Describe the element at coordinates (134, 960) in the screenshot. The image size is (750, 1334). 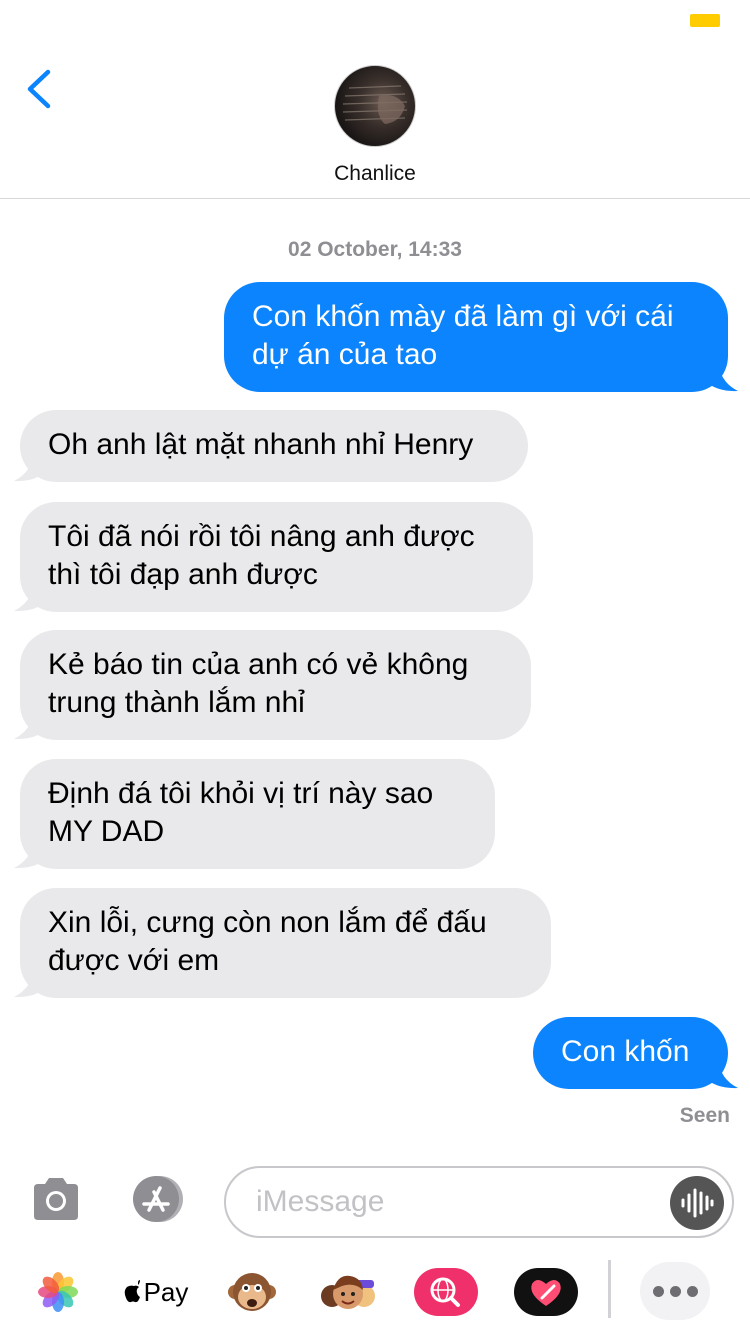
I see `message-text-line: được với em` at that location.